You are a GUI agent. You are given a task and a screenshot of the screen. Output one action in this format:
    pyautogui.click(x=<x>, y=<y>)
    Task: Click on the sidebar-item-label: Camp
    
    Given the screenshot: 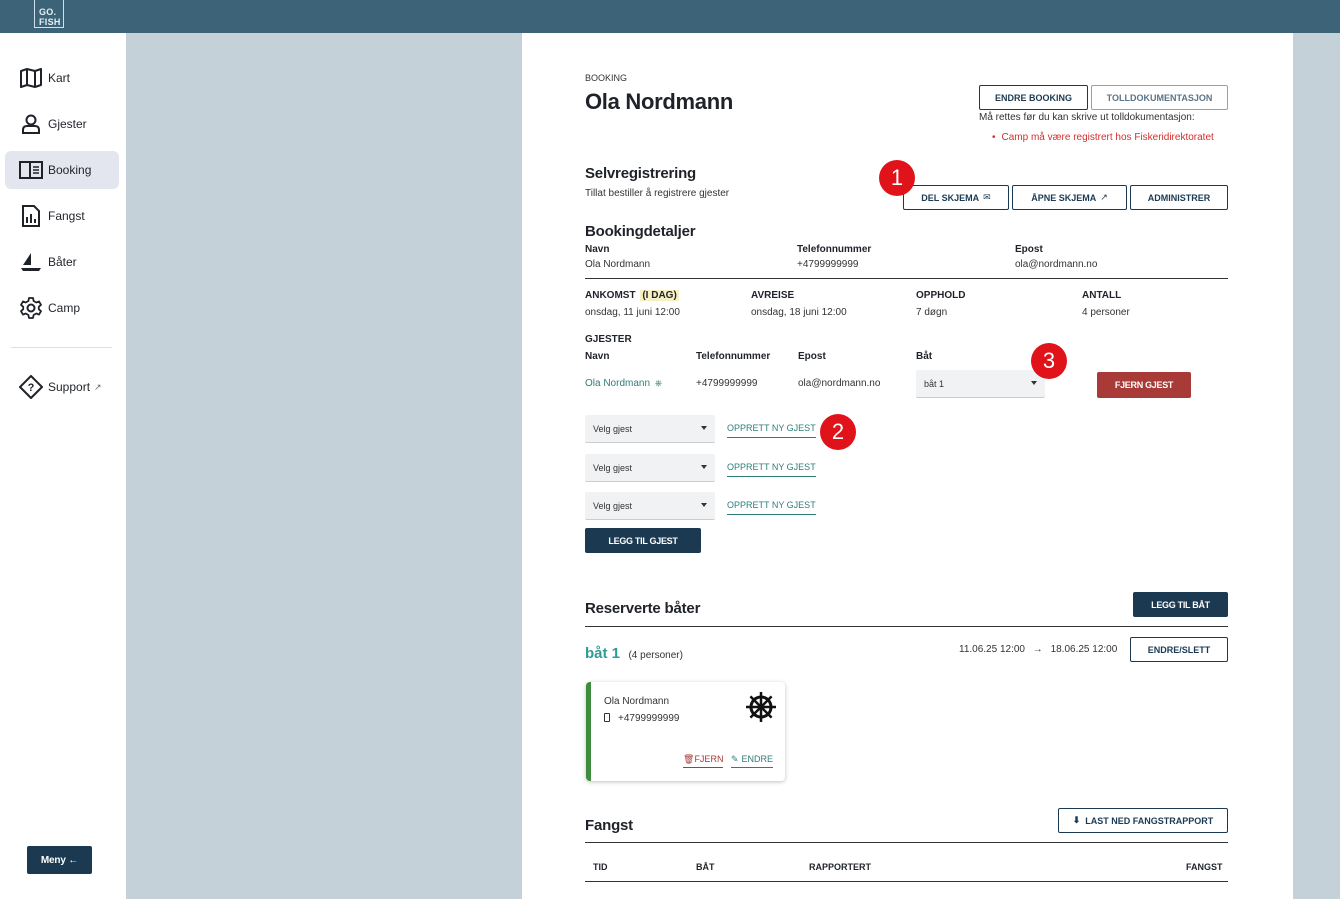 What is the action you would take?
    pyautogui.click(x=64, y=308)
    